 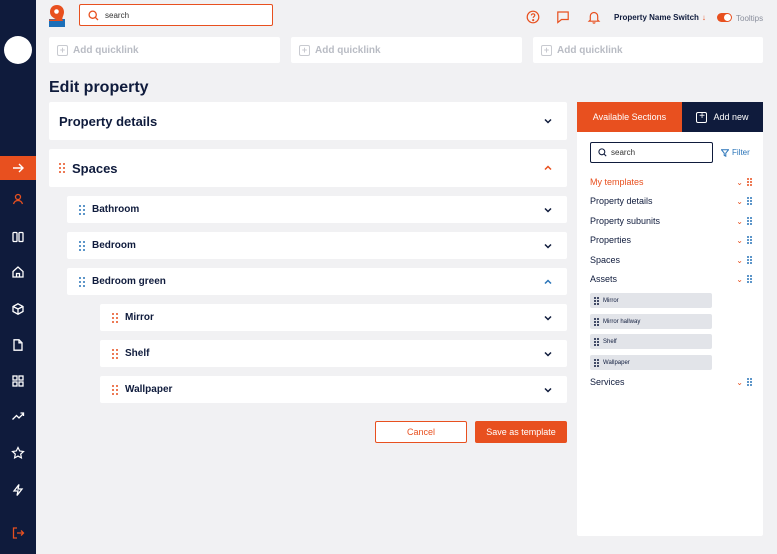 What do you see at coordinates (741, 152) in the screenshot?
I see `filter-label: Filter` at bounding box center [741, 152].